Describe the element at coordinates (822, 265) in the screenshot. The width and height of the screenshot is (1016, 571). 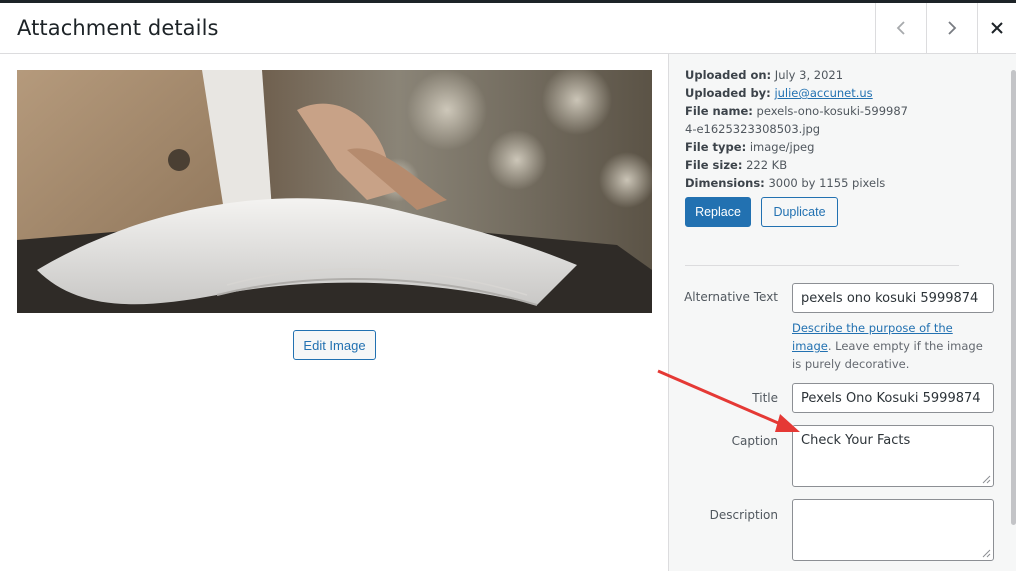
I see `section-divider` at that location.